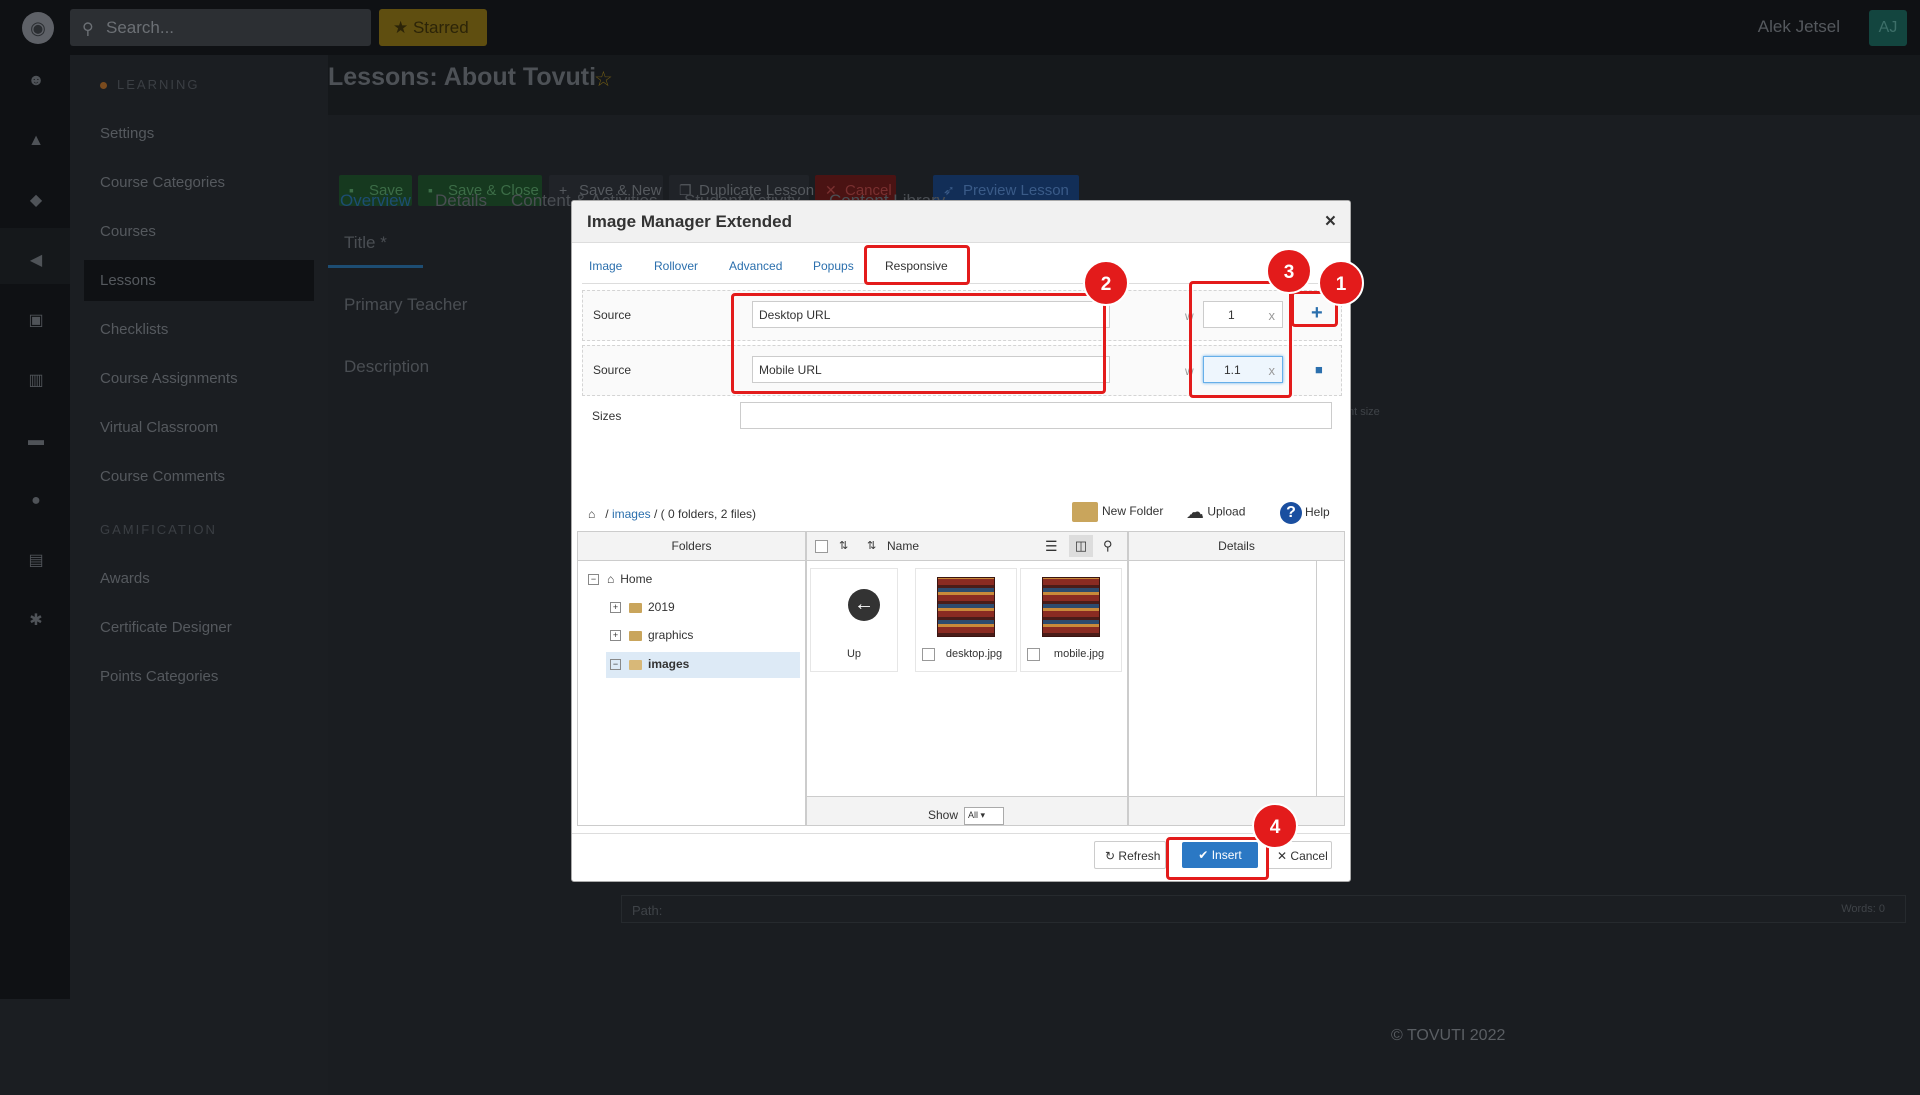 Image resolution: width=1920 pixels, height=1095 pixels. Describe the element at coordinates (36, 501) in the screenshot. I see `palette-icon: ●` at that location.